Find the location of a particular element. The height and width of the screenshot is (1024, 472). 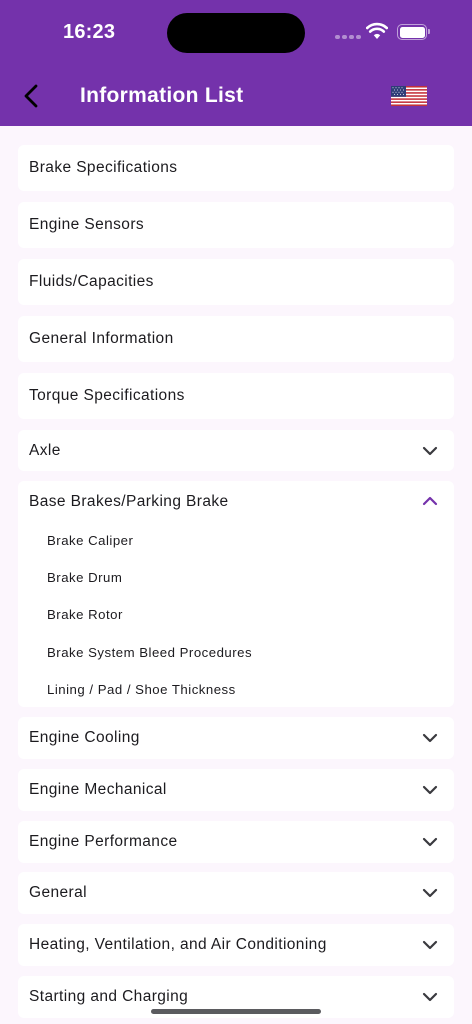

category-label: Starting and Charging is located at coordinates (109, 996).